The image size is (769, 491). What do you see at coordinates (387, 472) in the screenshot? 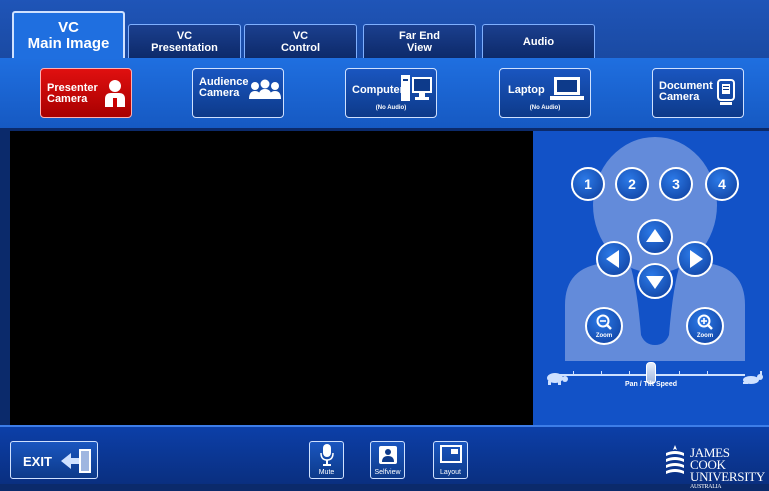
I see `selfview-label: Selfview` at bounding box center [387, 472].